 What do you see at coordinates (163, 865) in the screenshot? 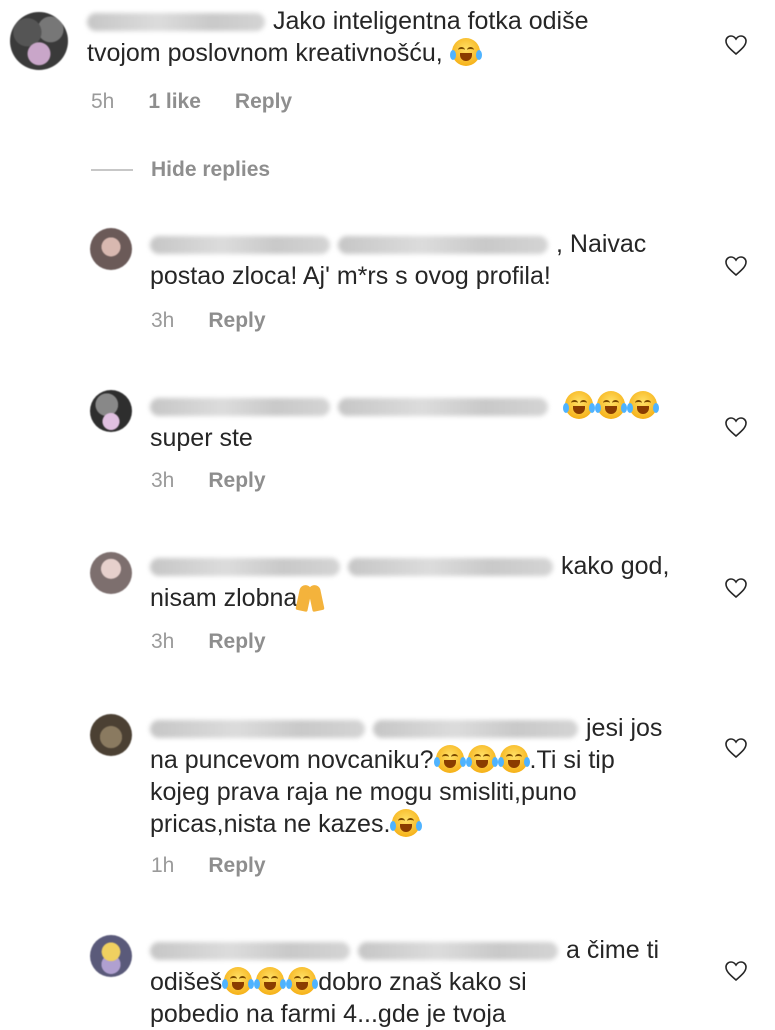
I see `reply-time: 1h` at bounding box center [163, 865].